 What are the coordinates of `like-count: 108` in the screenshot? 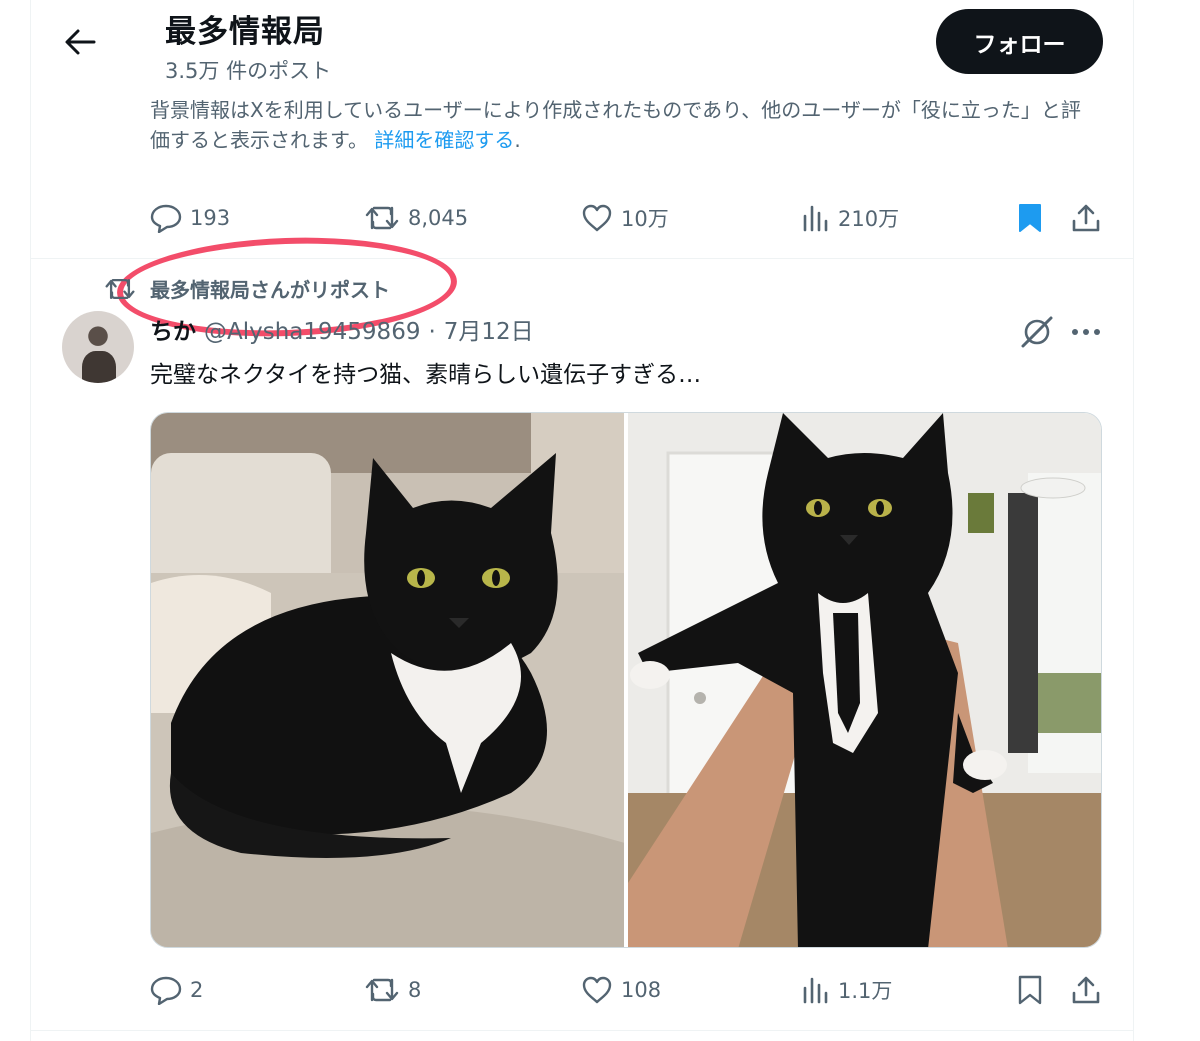 It's located at (641, 990).